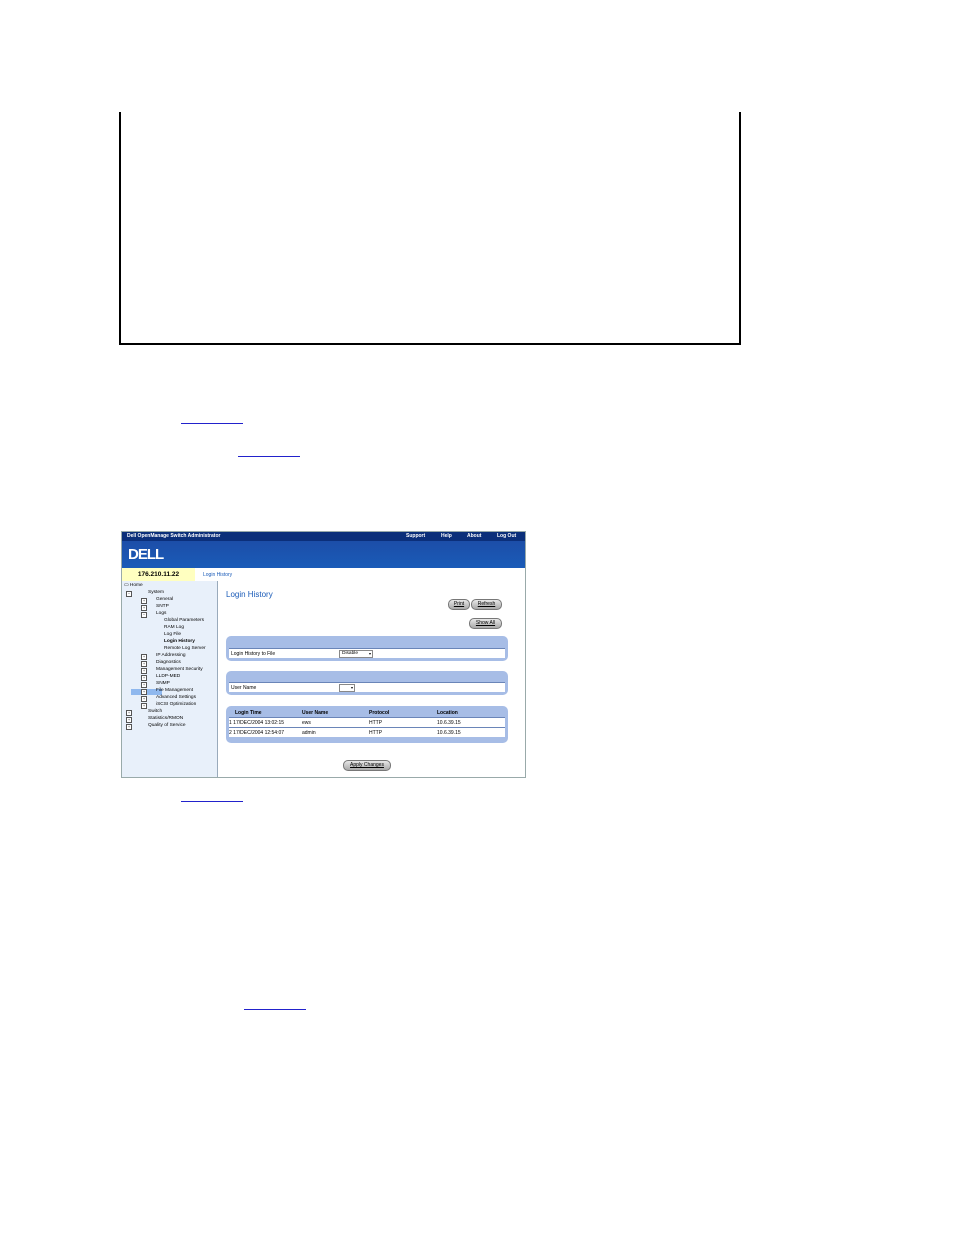 The image size is (954, 1235). I want to click on tree-item-iscsi-optimization: iSCSI Optimization, so click(176, 705).